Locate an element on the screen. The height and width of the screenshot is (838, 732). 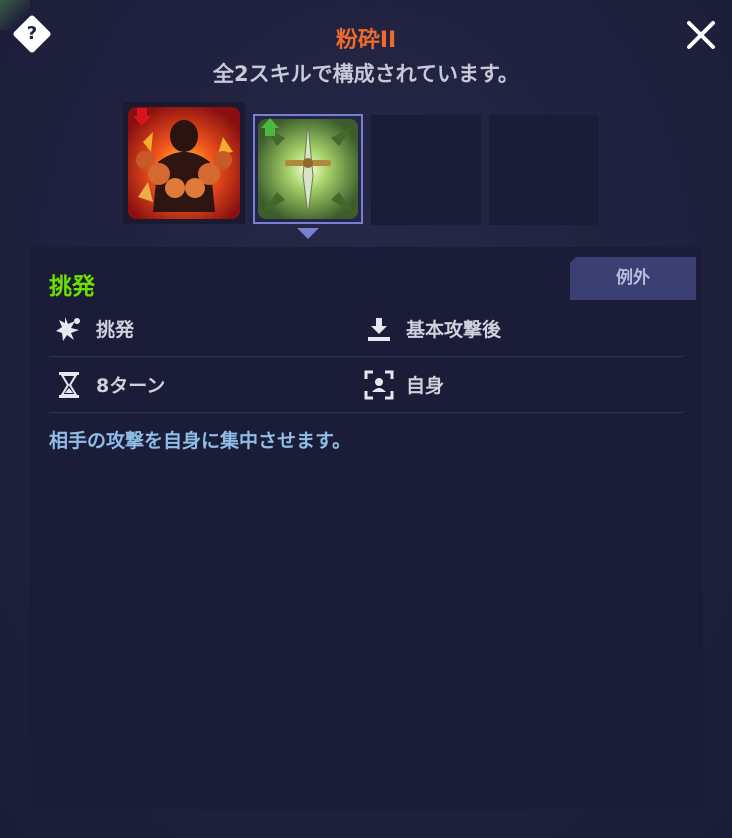
skill-set-subtitle: 全2スキルで構成されています。 is located at coordinates (366, 74).